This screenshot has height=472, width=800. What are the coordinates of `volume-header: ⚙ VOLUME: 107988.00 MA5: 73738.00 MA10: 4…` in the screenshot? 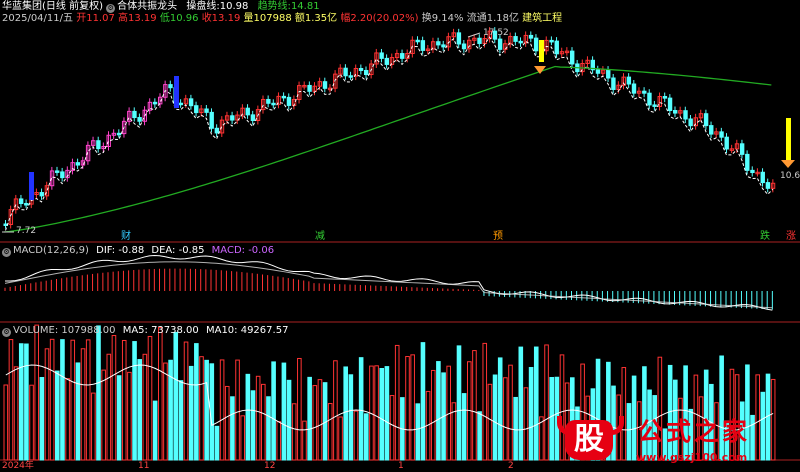 It's located at (145, 331).